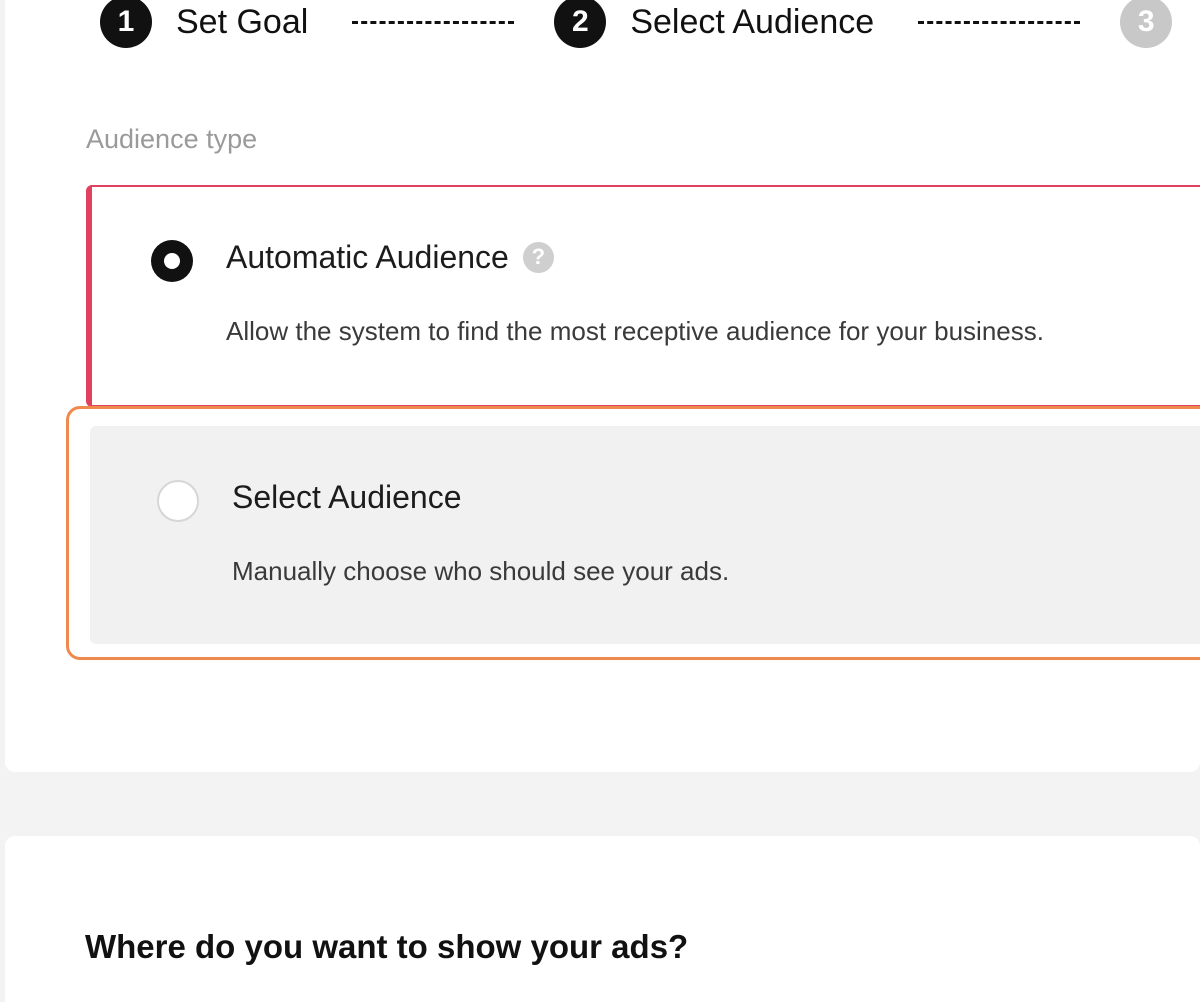 The image size is (1200, 1002). I want to click on step-3: 3, so click(1146, 24).